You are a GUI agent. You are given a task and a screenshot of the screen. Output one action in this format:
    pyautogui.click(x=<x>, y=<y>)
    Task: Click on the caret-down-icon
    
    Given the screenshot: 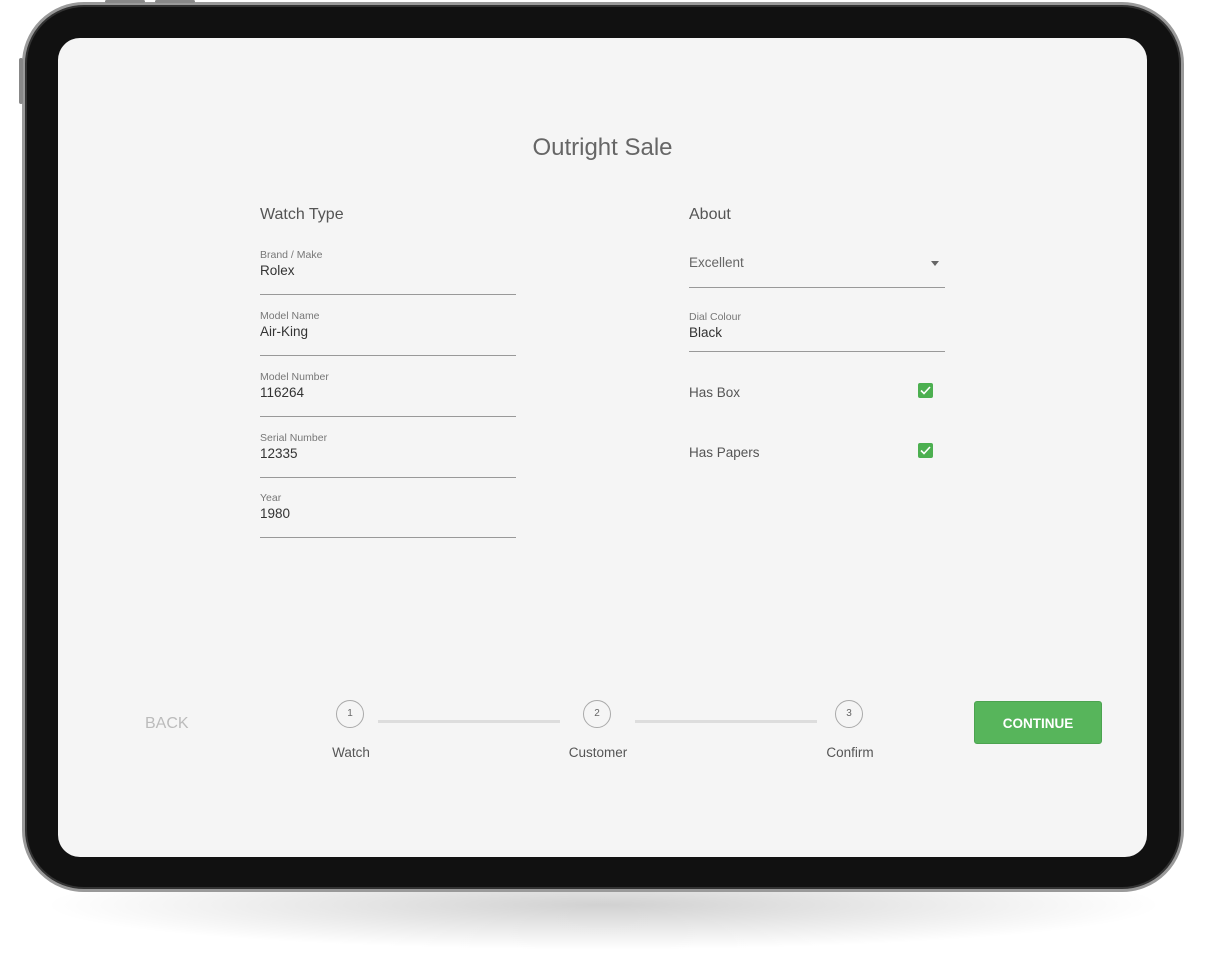 What is the action you would take?
    pyautogui.click(x=935, y=263)
    